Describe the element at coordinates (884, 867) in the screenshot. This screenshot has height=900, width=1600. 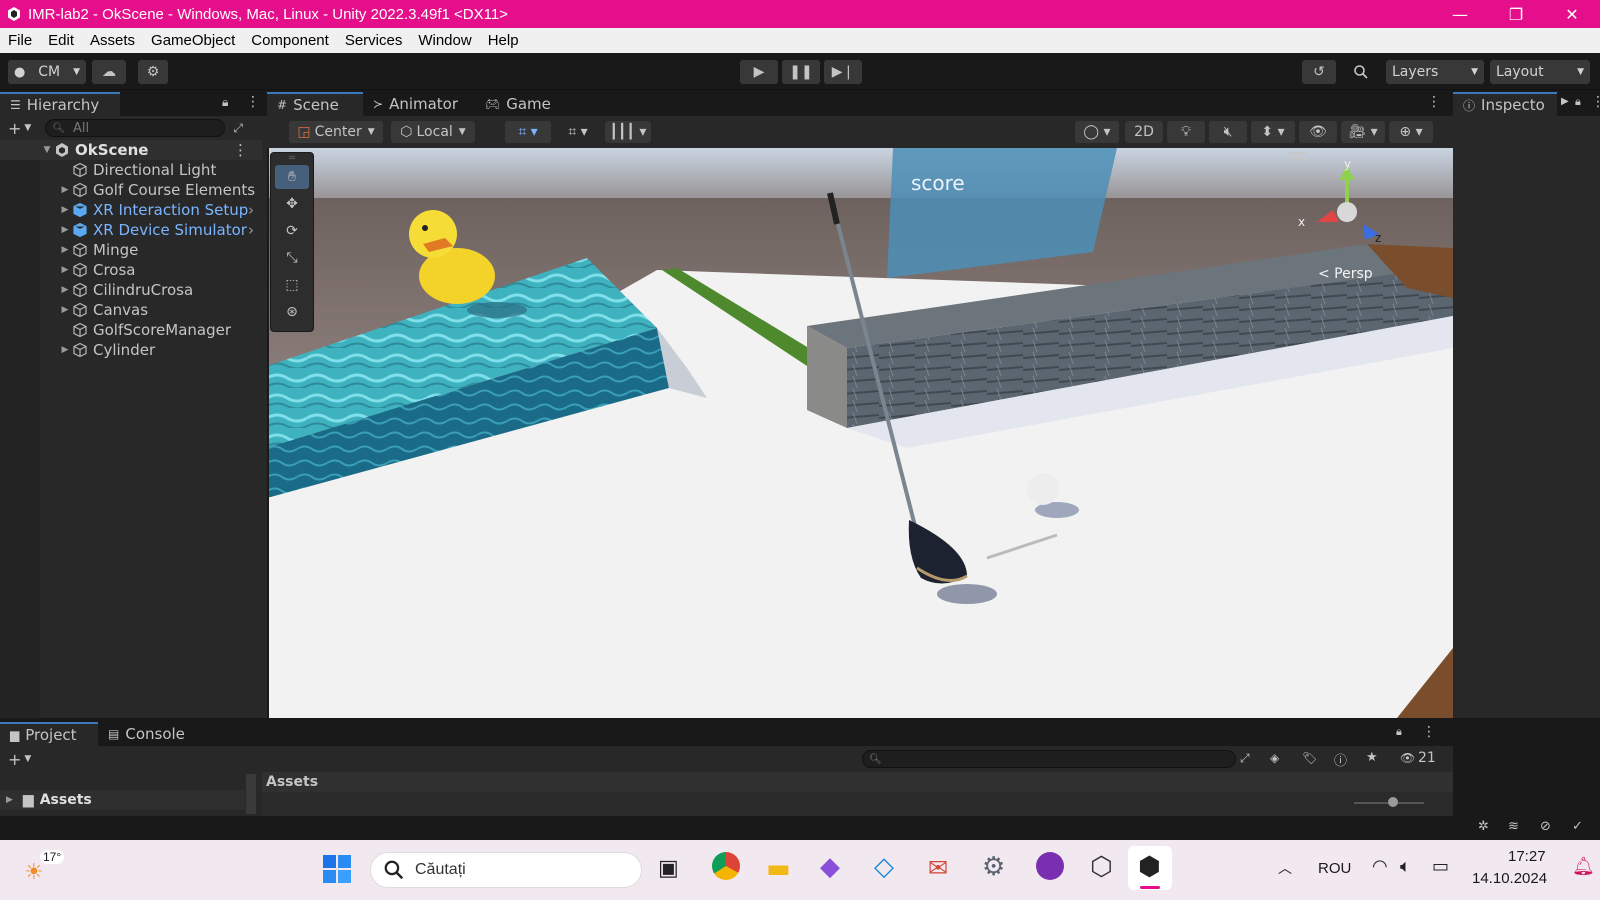
I see `vscode-icon: ◇` at that location.